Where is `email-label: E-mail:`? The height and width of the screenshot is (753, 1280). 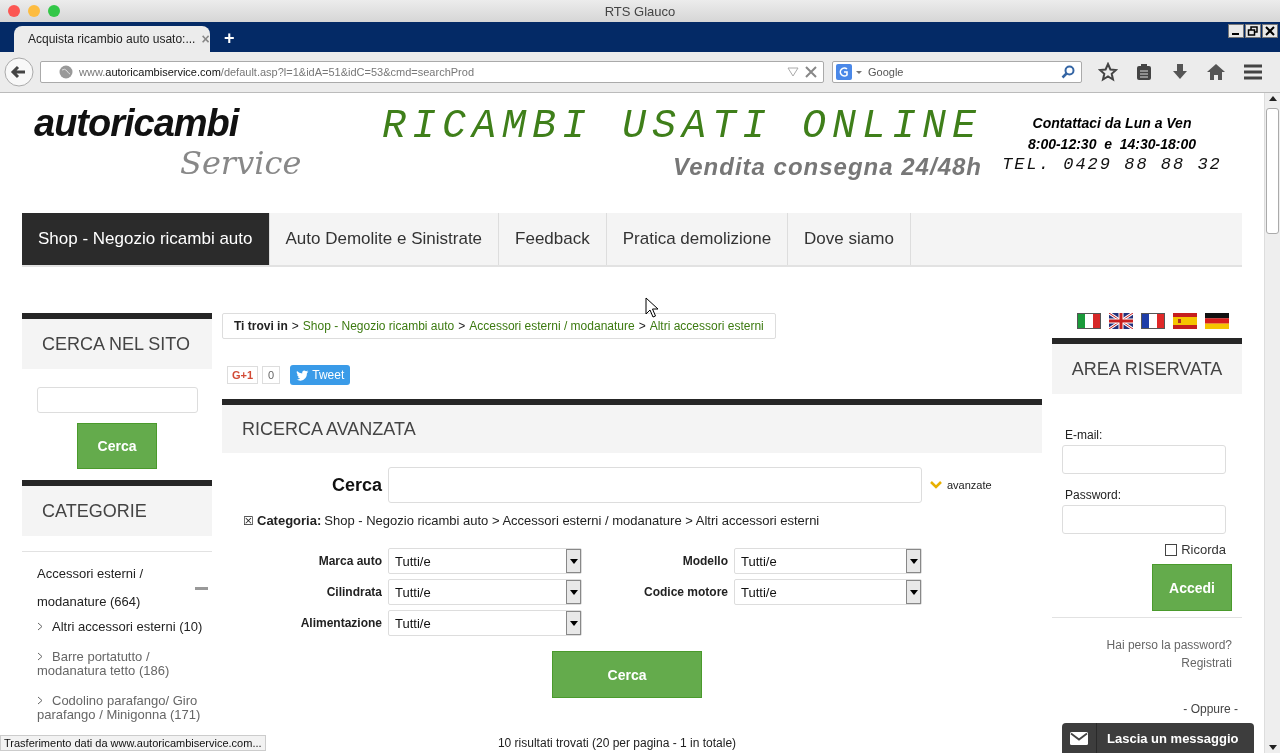 email-label: E-mail: is located at coordinates (1084, 435).